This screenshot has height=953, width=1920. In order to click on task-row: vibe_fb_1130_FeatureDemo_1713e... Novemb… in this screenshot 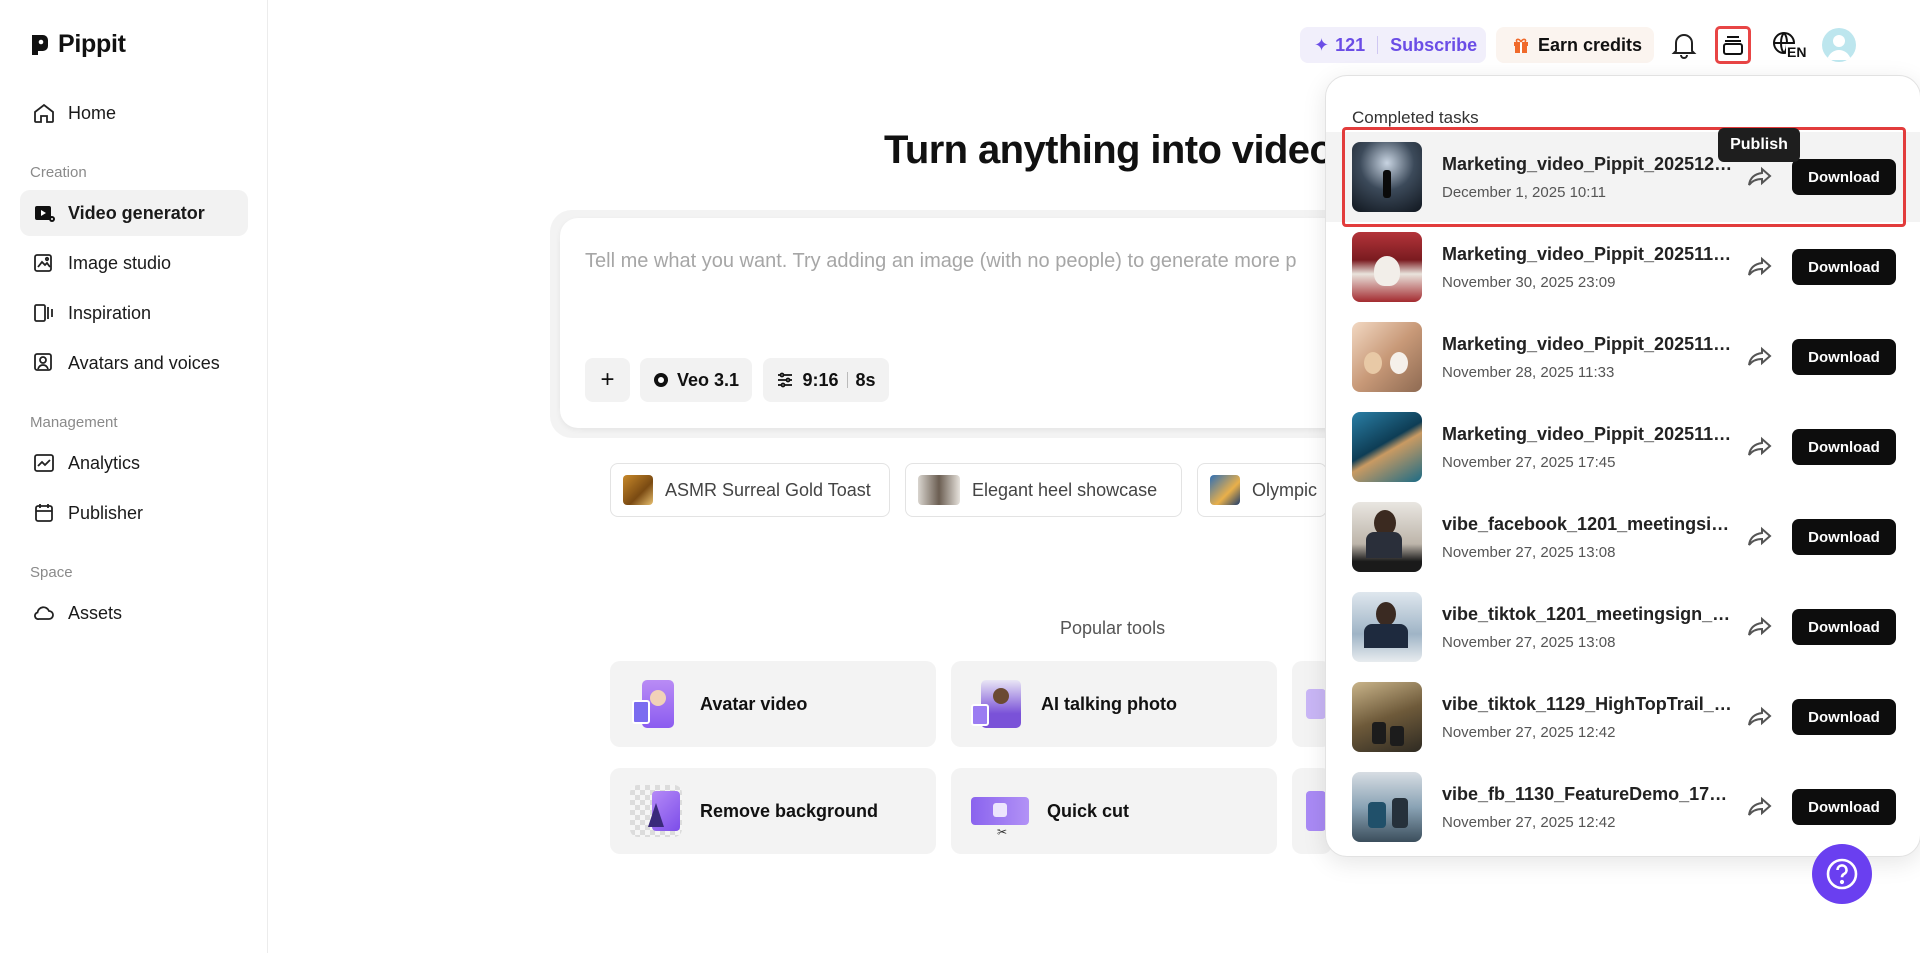, I will do `click(1623, 807)`.